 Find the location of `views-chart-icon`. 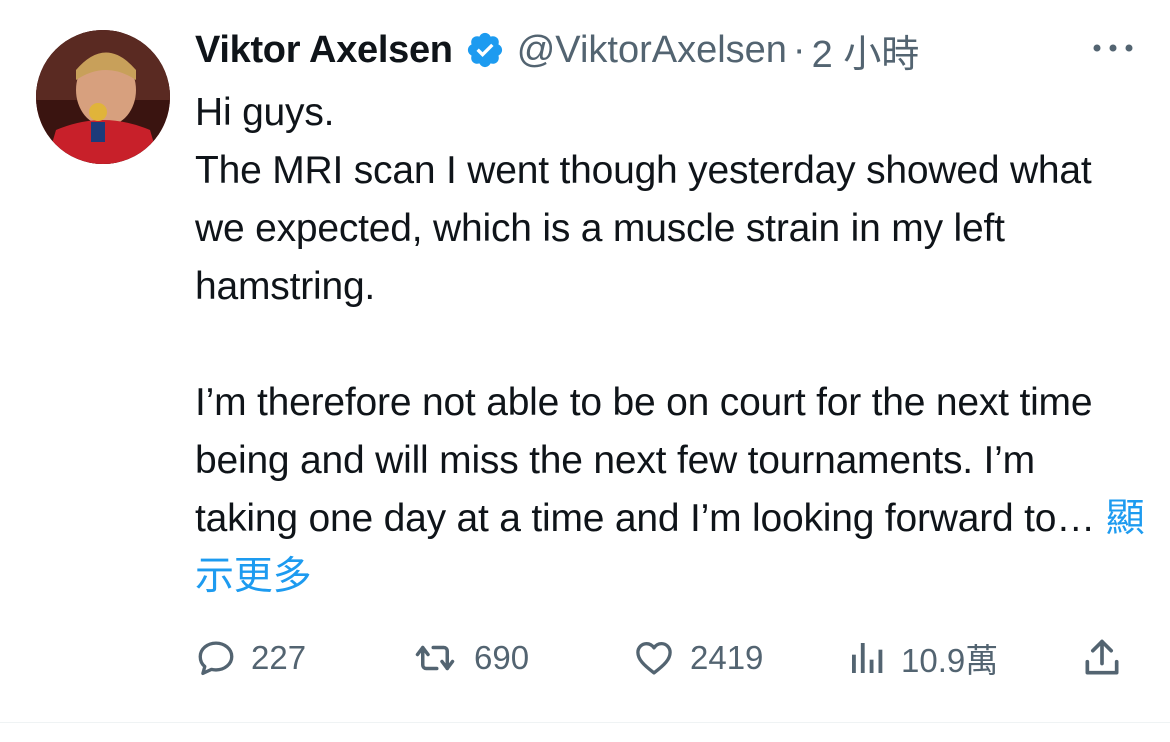

views-chart-icon is located at coordinates (867, 658).